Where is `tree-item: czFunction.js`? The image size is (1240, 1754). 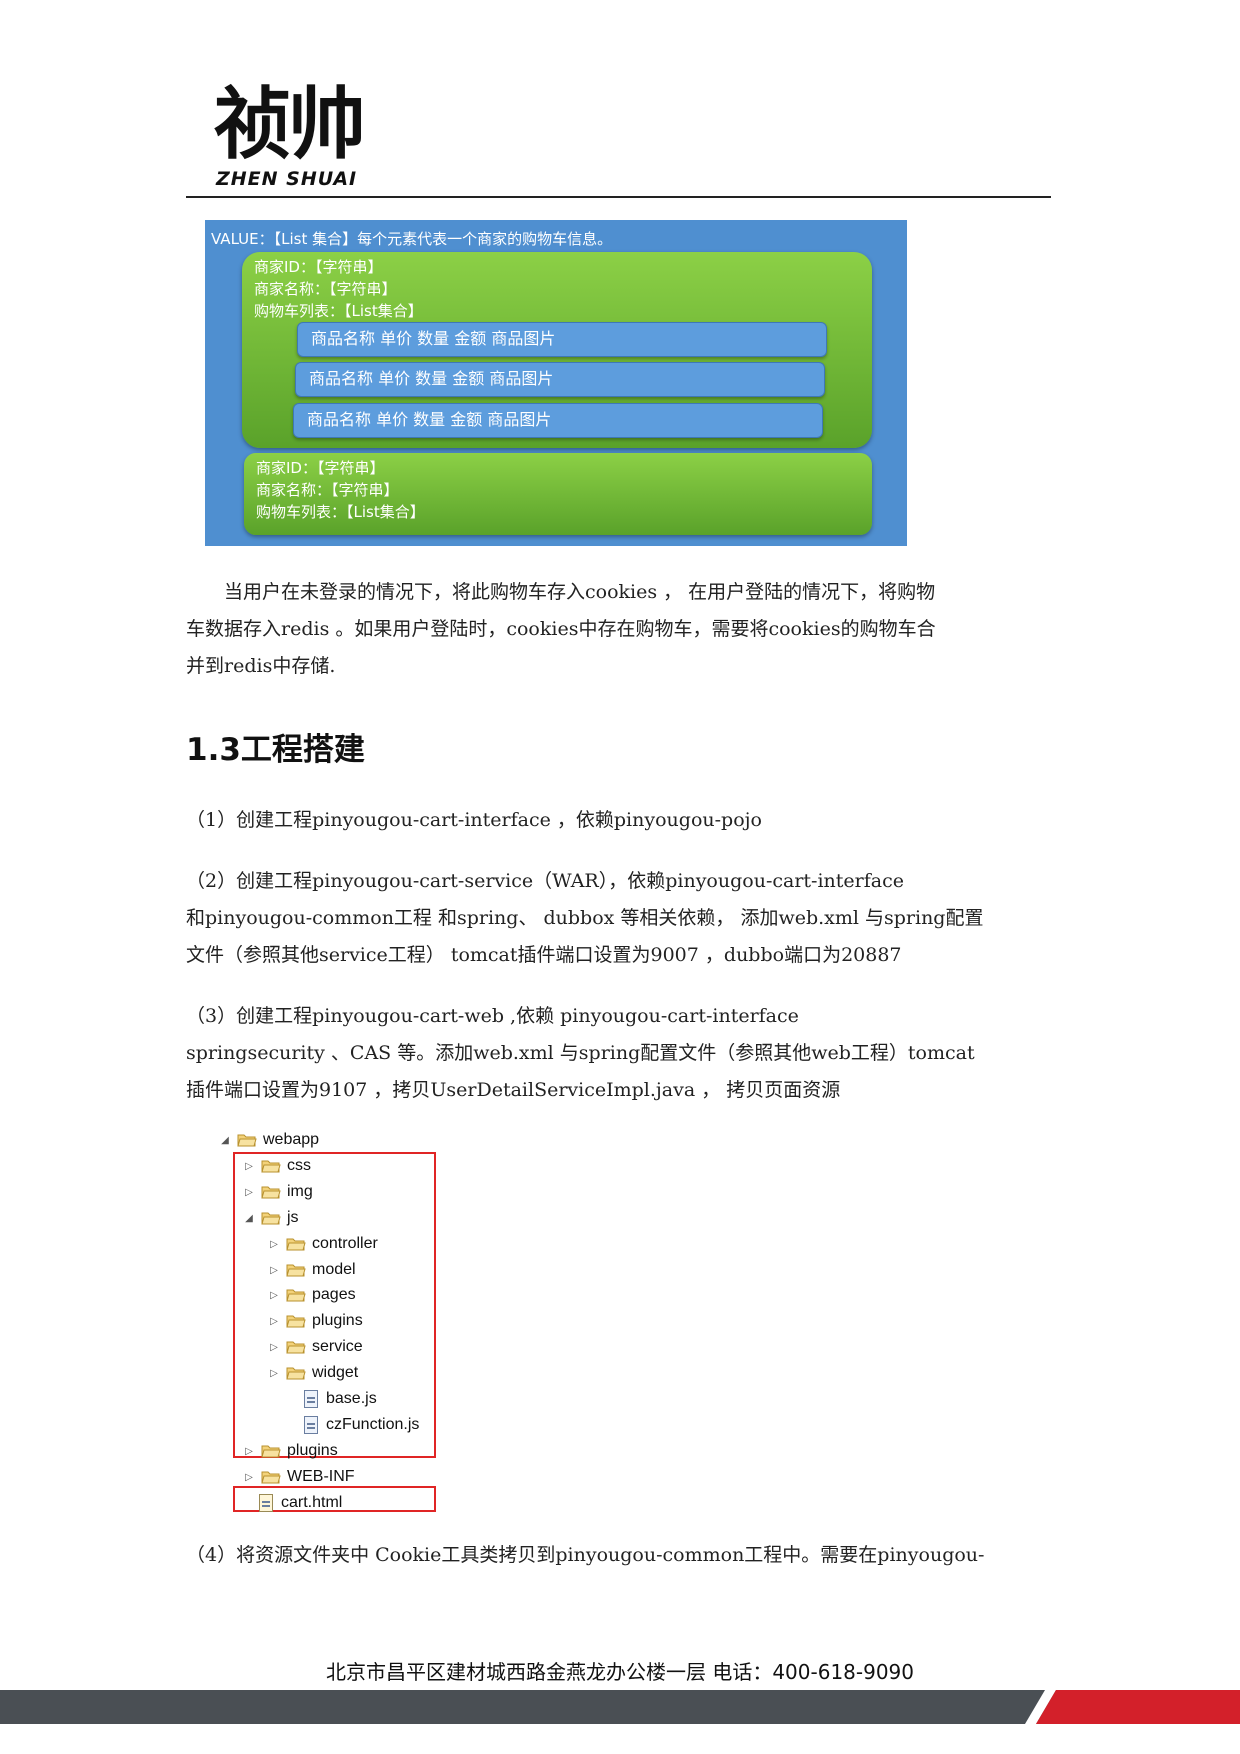 tree-item: czFunction.js is located at coordinates (352, 1425).